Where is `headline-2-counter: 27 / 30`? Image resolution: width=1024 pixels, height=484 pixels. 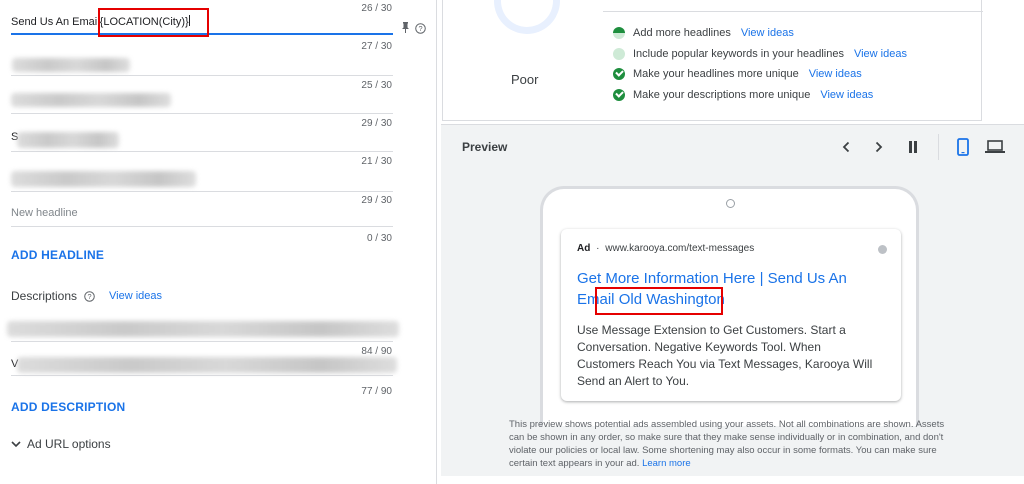
headline-2-counter: 27 / 30 is located at coordinates (376, 46).